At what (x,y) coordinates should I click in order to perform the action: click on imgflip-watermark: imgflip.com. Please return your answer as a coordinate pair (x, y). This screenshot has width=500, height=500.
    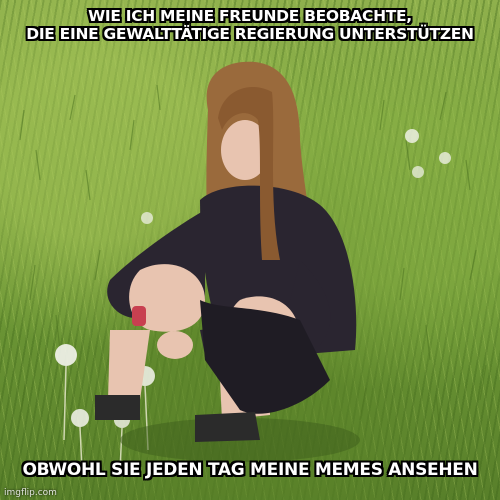
    Looking at the image, I should click on (30, 493).